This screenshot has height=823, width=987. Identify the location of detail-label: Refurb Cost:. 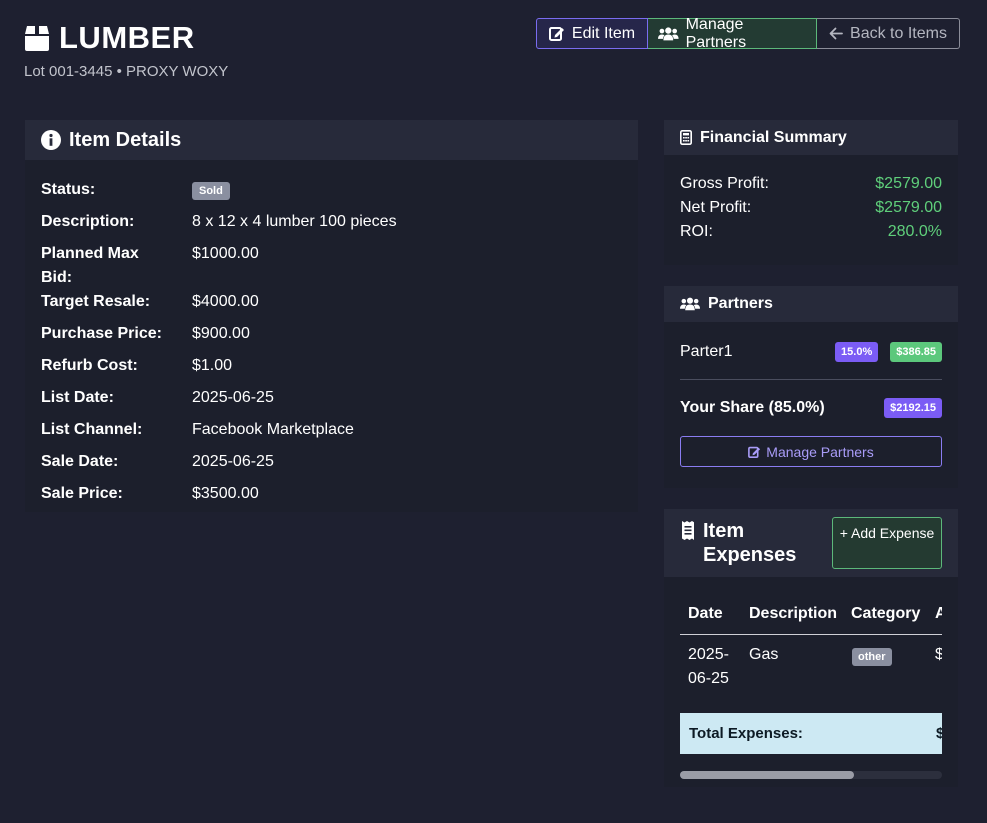
(89, 365).